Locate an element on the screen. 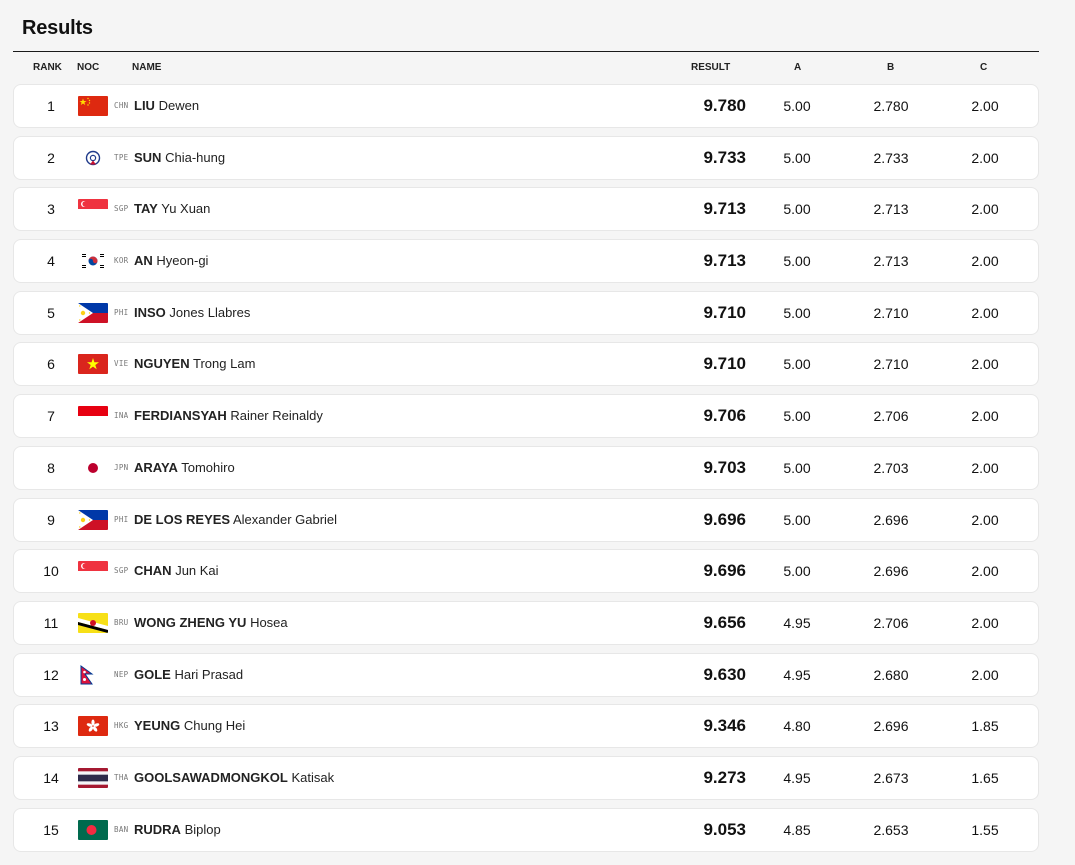 This screenshot has width=1075, height=865. noc-code: BRU is located at coordinates (121, 622).